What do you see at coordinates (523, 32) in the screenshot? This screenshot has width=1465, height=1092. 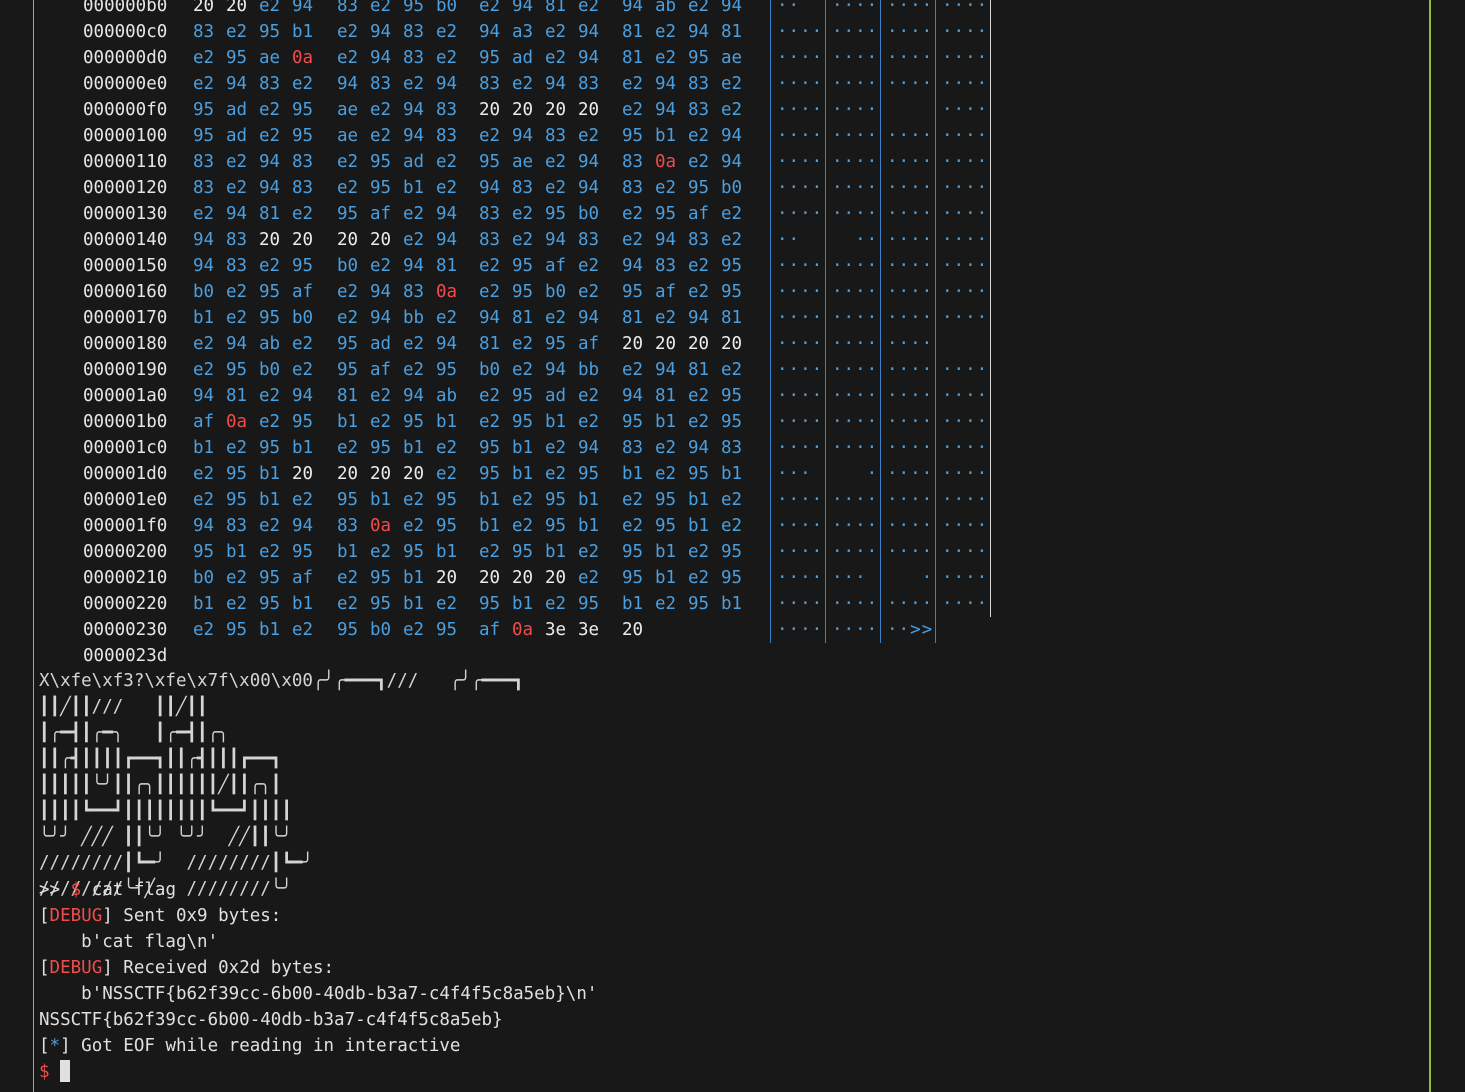 I see `hex-byte: a3` at bounding box center [523, 32].